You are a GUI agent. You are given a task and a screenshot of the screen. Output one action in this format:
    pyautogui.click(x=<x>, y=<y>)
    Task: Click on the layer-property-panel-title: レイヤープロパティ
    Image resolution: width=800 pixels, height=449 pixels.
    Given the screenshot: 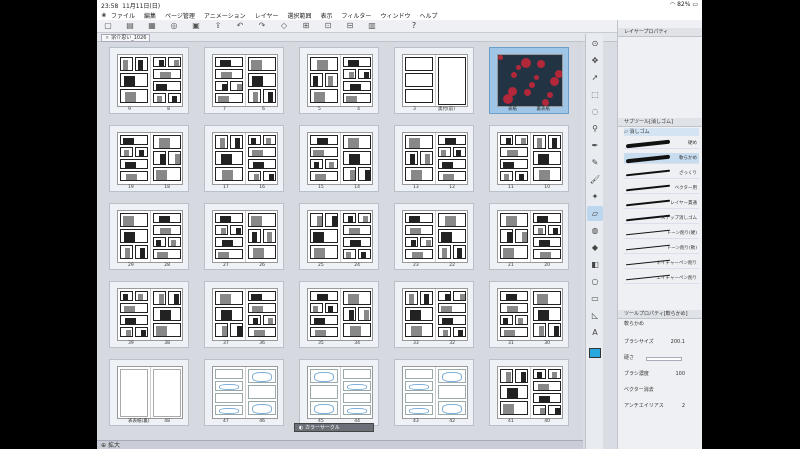 What is the action you would take?
    pyautogui.click(x=660, y=32)
    